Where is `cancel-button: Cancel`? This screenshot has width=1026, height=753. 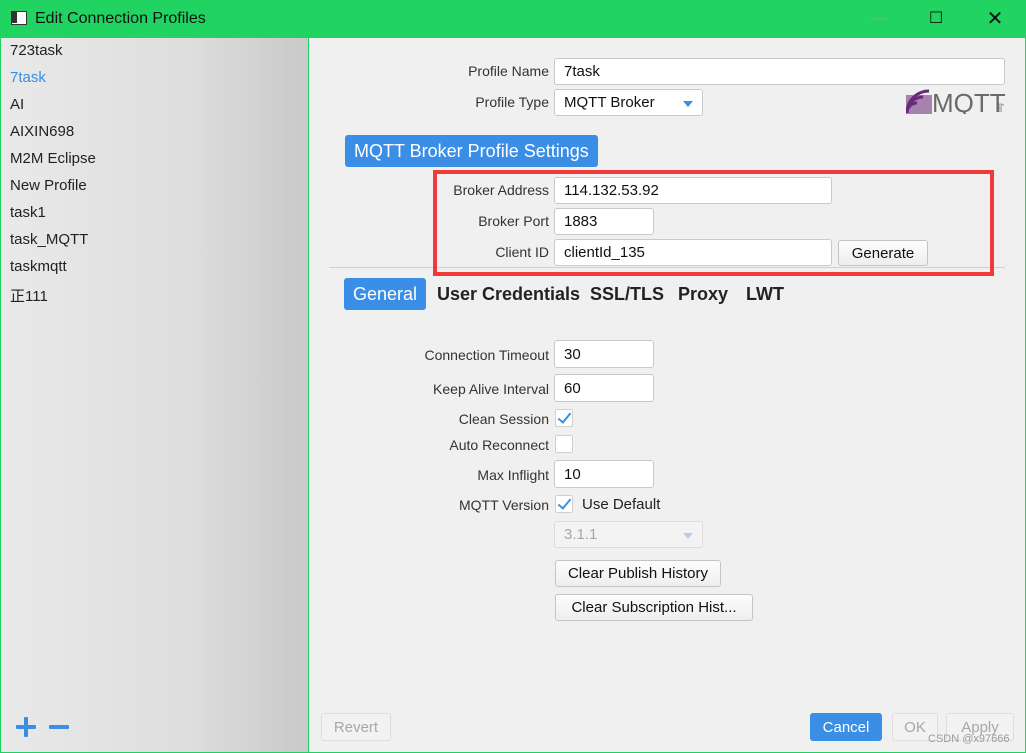
cancel-button: Cancel is located at coordinates (846, 727).